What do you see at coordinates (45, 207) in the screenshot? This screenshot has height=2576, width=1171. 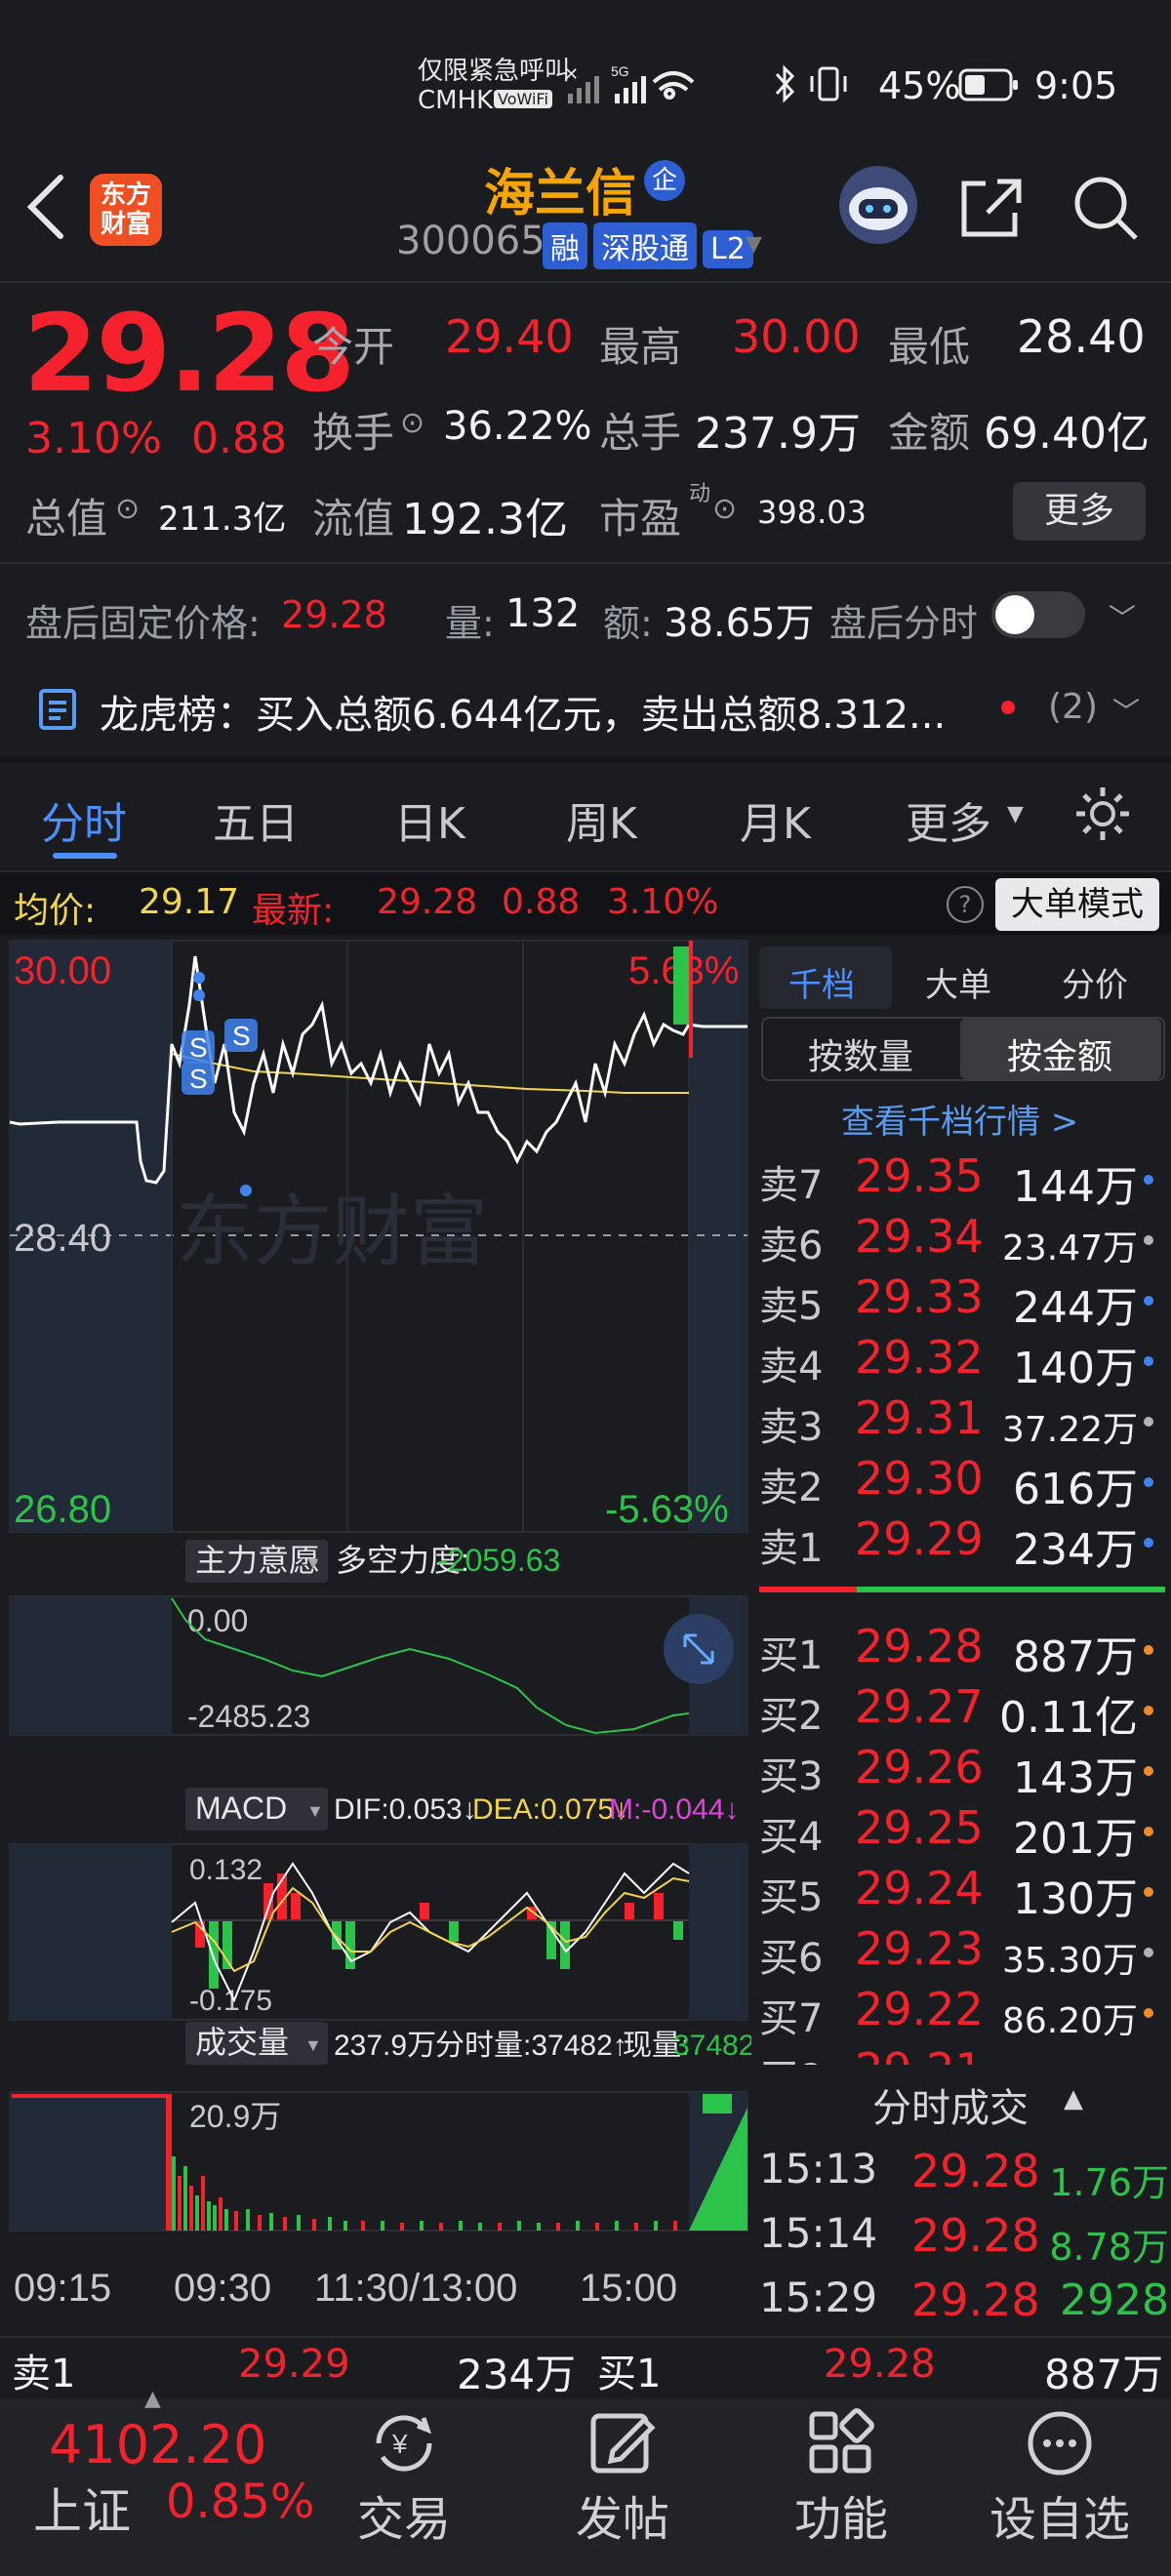 I see `back-icon` at bounding box center [45, 207].